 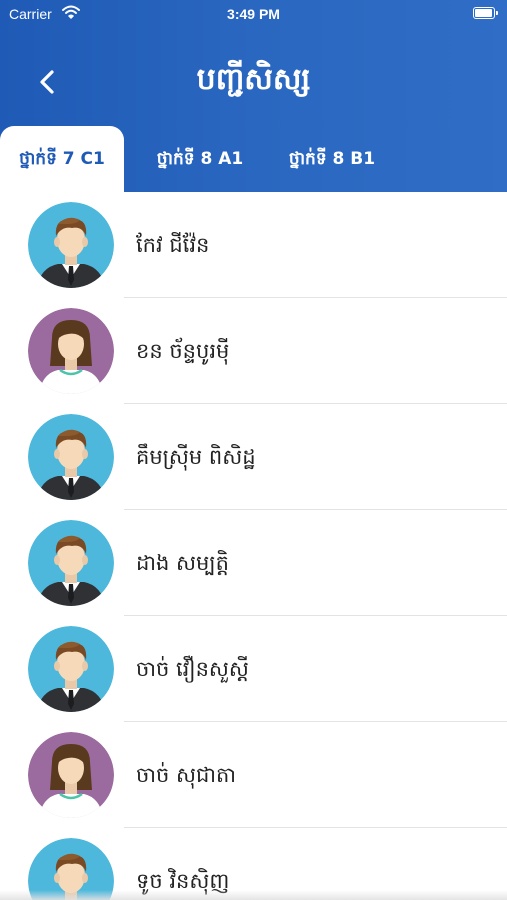 I want to click on student-name: ខន ច័ន្ទបូរមុី, so click(x=183, y=351).